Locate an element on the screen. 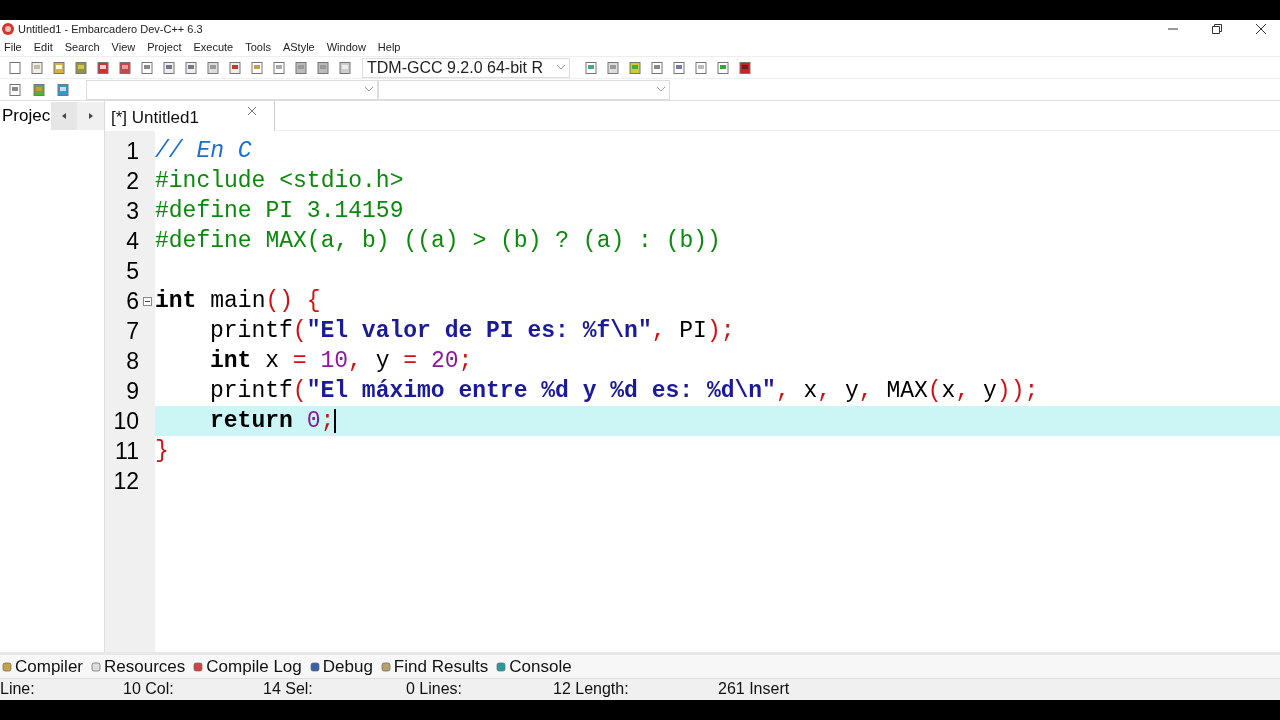 Image resolution: width=1280 pixels, height=720 pixels. code-line: int main() { is located at coordinates (238, 301).